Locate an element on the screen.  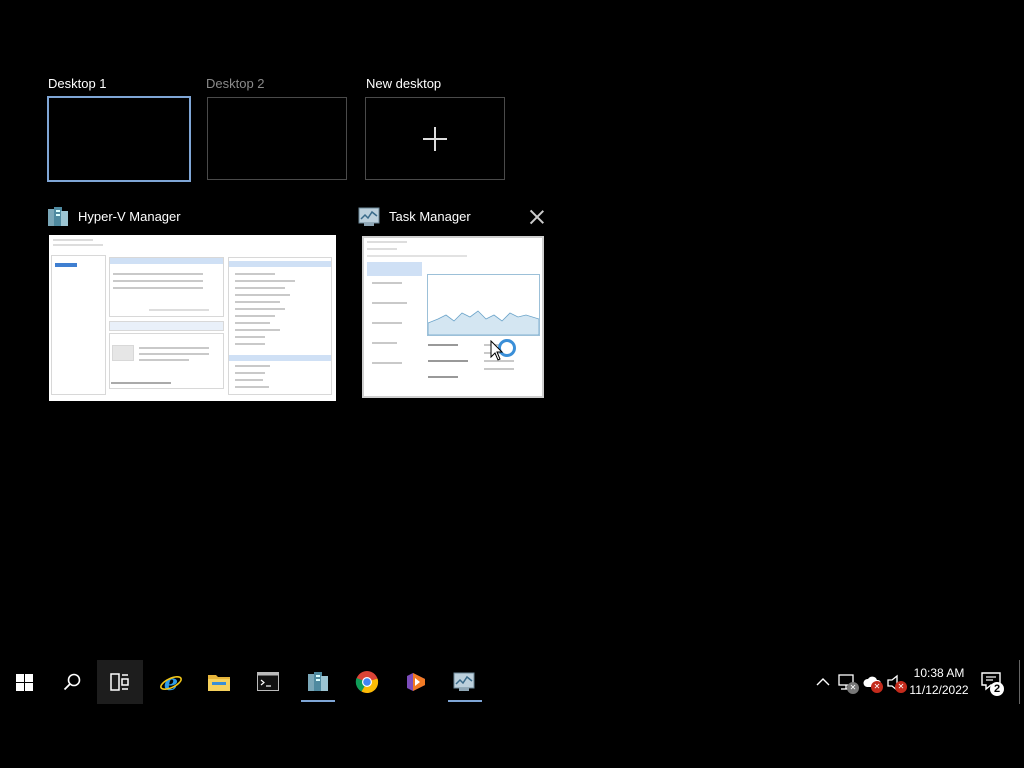
desktop-2-thumbnail is located at coordinates (277, 138).